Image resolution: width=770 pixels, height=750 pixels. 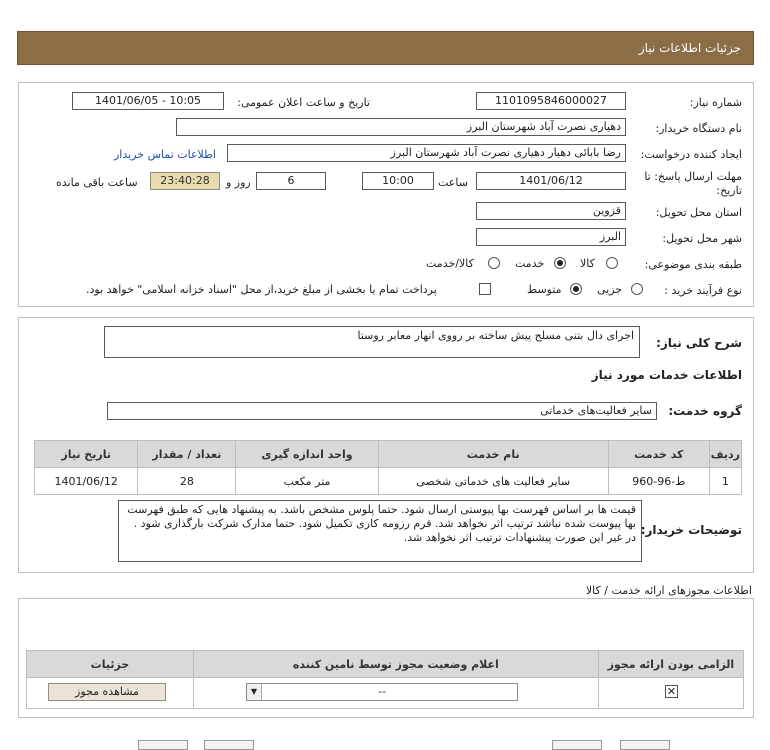 I want to click on category-radio-service, so click(x=560, y=263).